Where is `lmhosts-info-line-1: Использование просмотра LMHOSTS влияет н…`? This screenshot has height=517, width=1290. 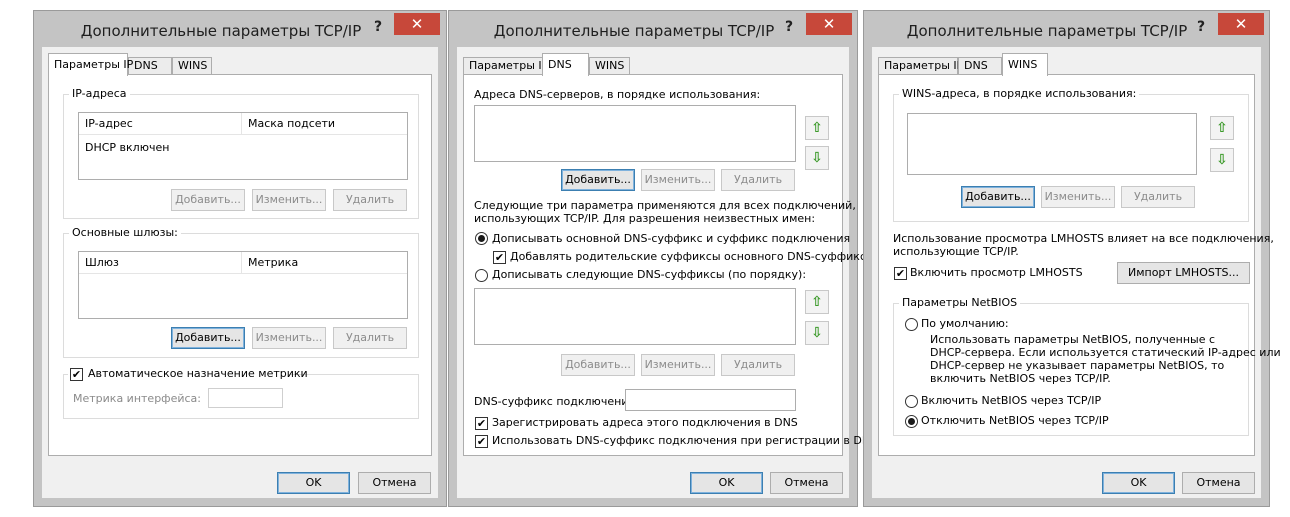
lmhosts-info-line-1: Использование просмотра LMHOSTS влияет н… is located at coordinates (1083, 238).